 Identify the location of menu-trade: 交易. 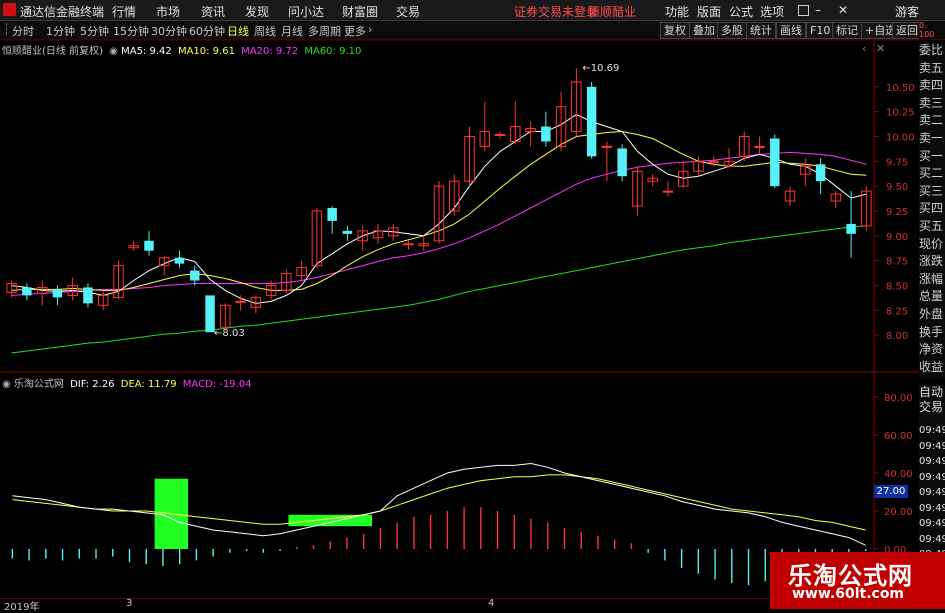
(408, 11).